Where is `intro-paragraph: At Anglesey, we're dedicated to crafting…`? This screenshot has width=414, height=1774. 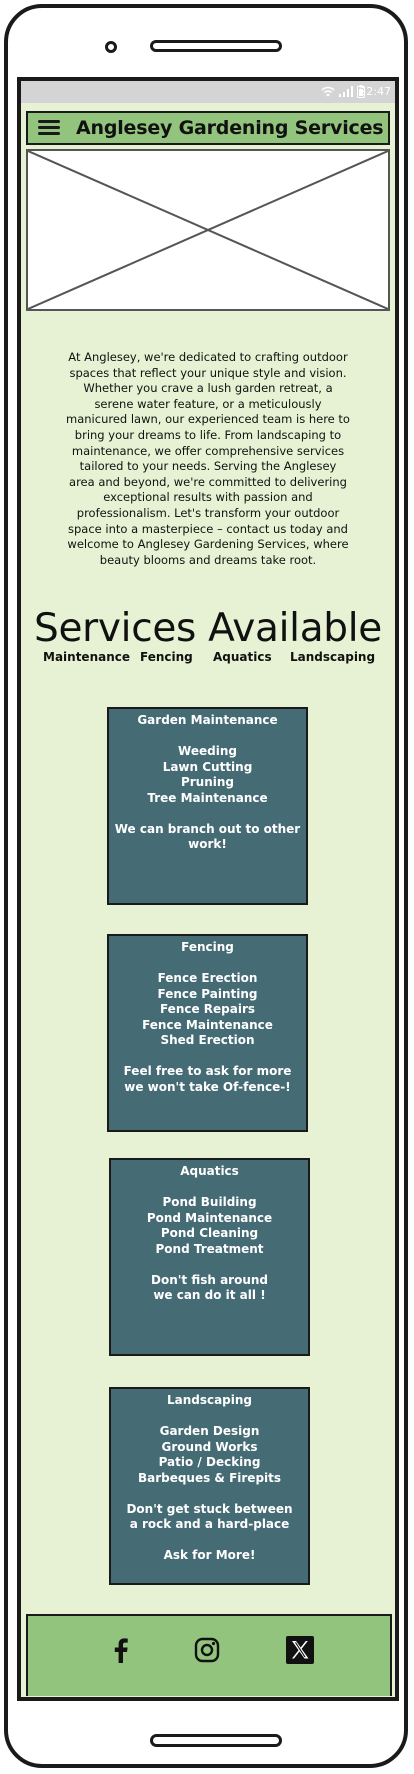 intro-paragraph: At Anglesey, we're dedicated to crafting… is located at coordinates (208, 458).